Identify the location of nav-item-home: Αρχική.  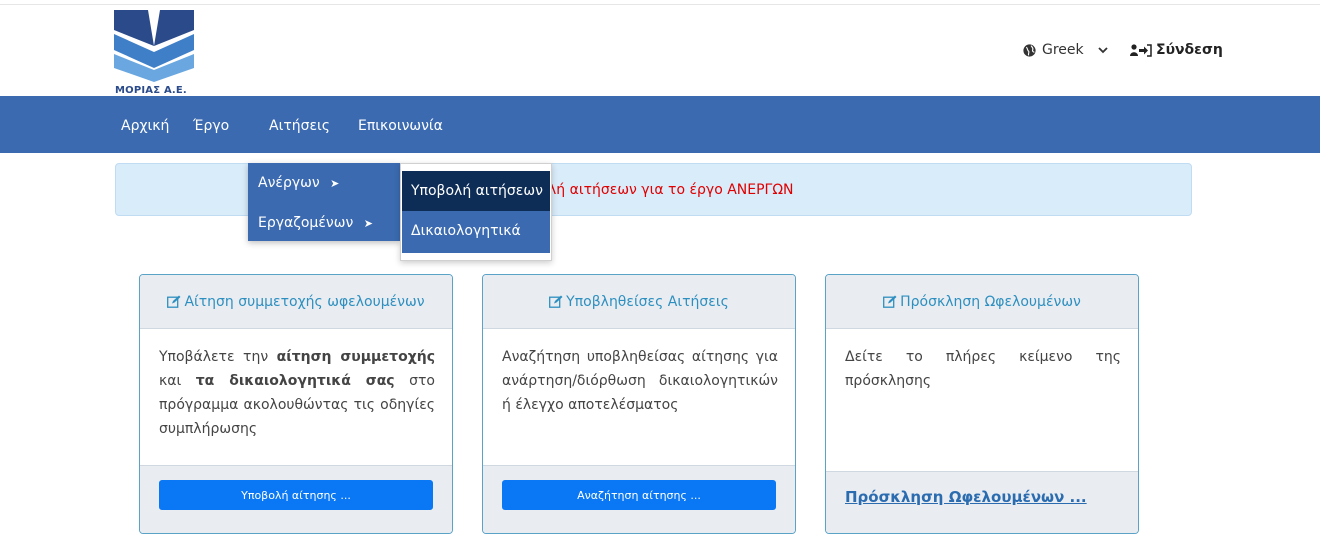
(145, 126).